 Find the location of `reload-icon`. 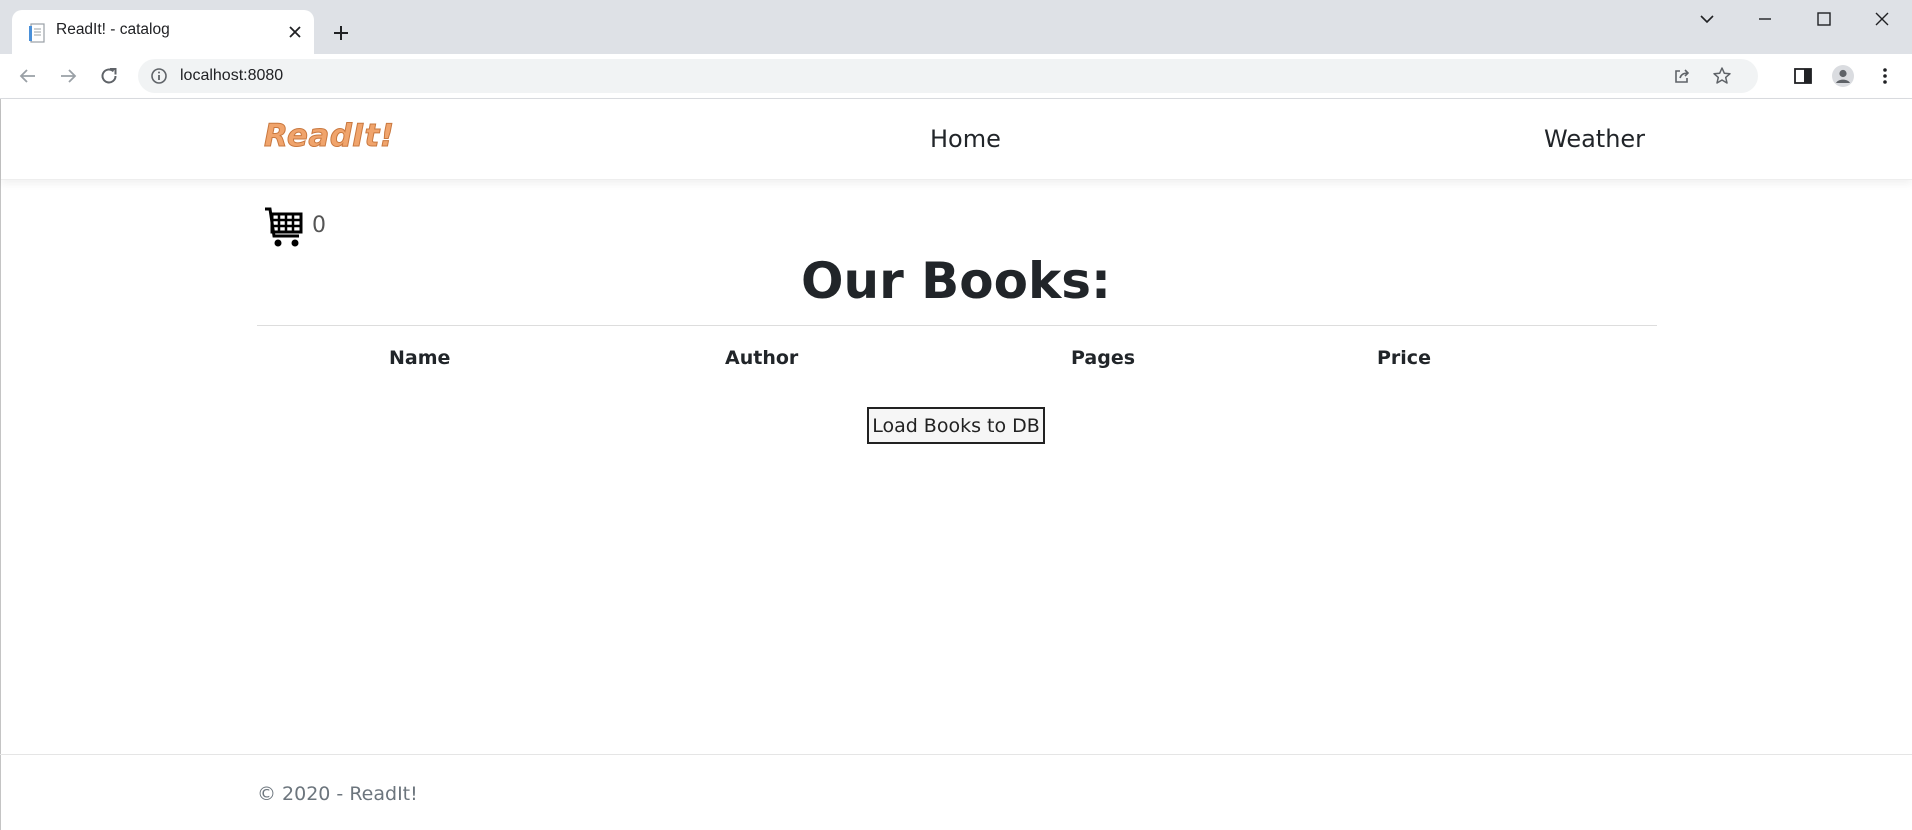

reload-icon is located at coordinates (109, 76).